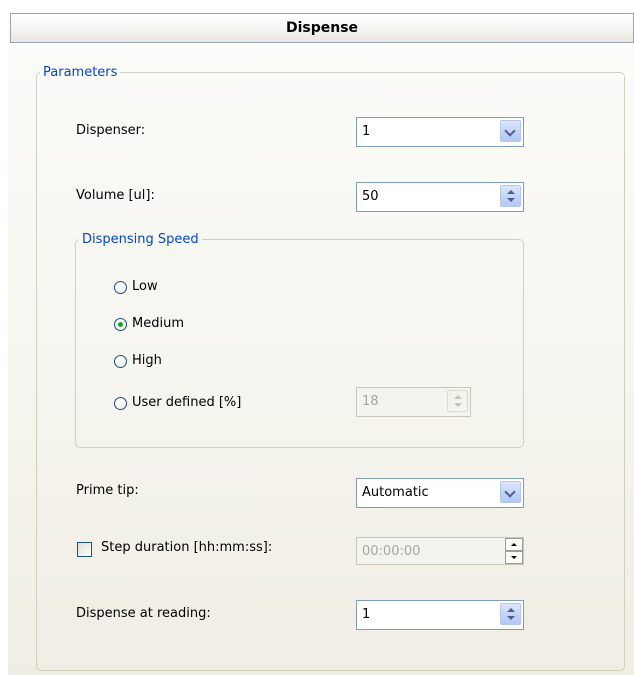  Describe the element at coordinates (440, 197) in the screenshot. I see `volume-stepper: 50` at that location.